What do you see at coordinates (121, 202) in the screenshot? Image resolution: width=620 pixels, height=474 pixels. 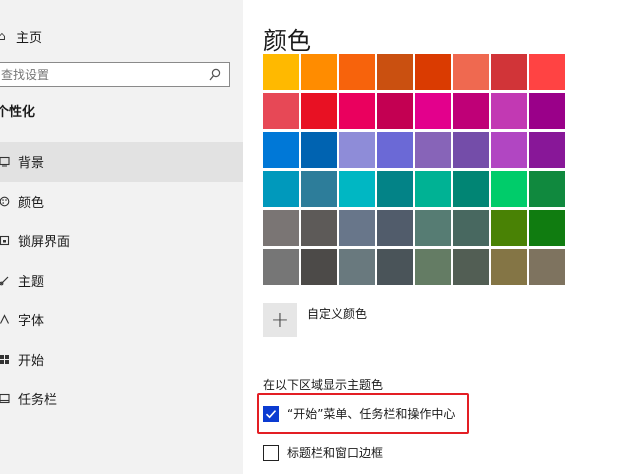 I see `sidebar-item-colors: 颜色` at bounding box center [121, 202].